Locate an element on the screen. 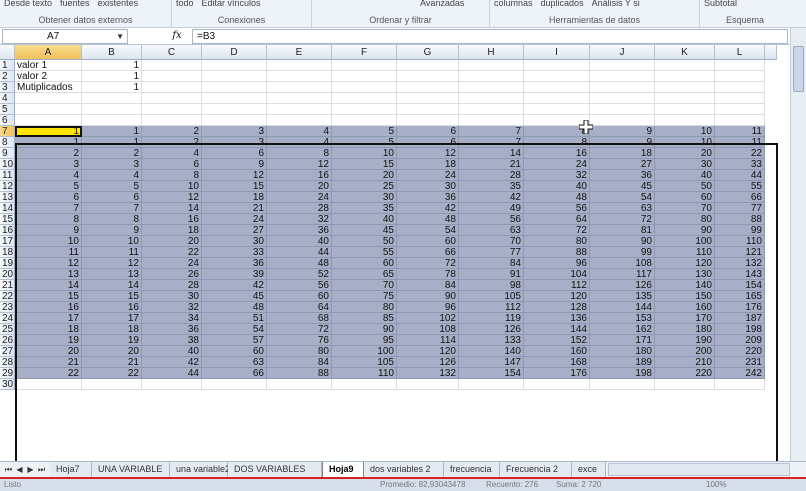  cell-f9: 10 is located at coordinates (364, 153).